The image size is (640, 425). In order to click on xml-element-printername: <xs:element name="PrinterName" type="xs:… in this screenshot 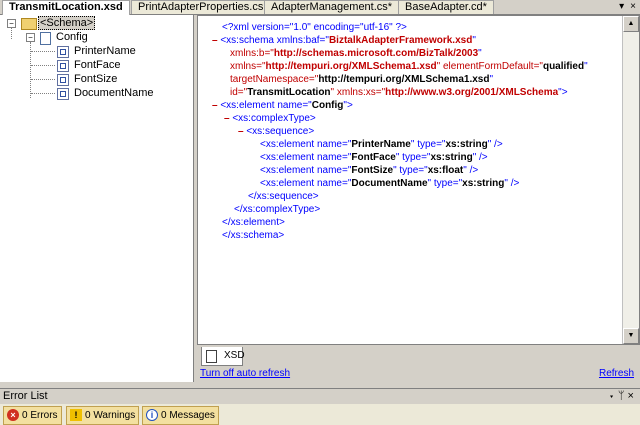, I will do `click(381, 144)`.